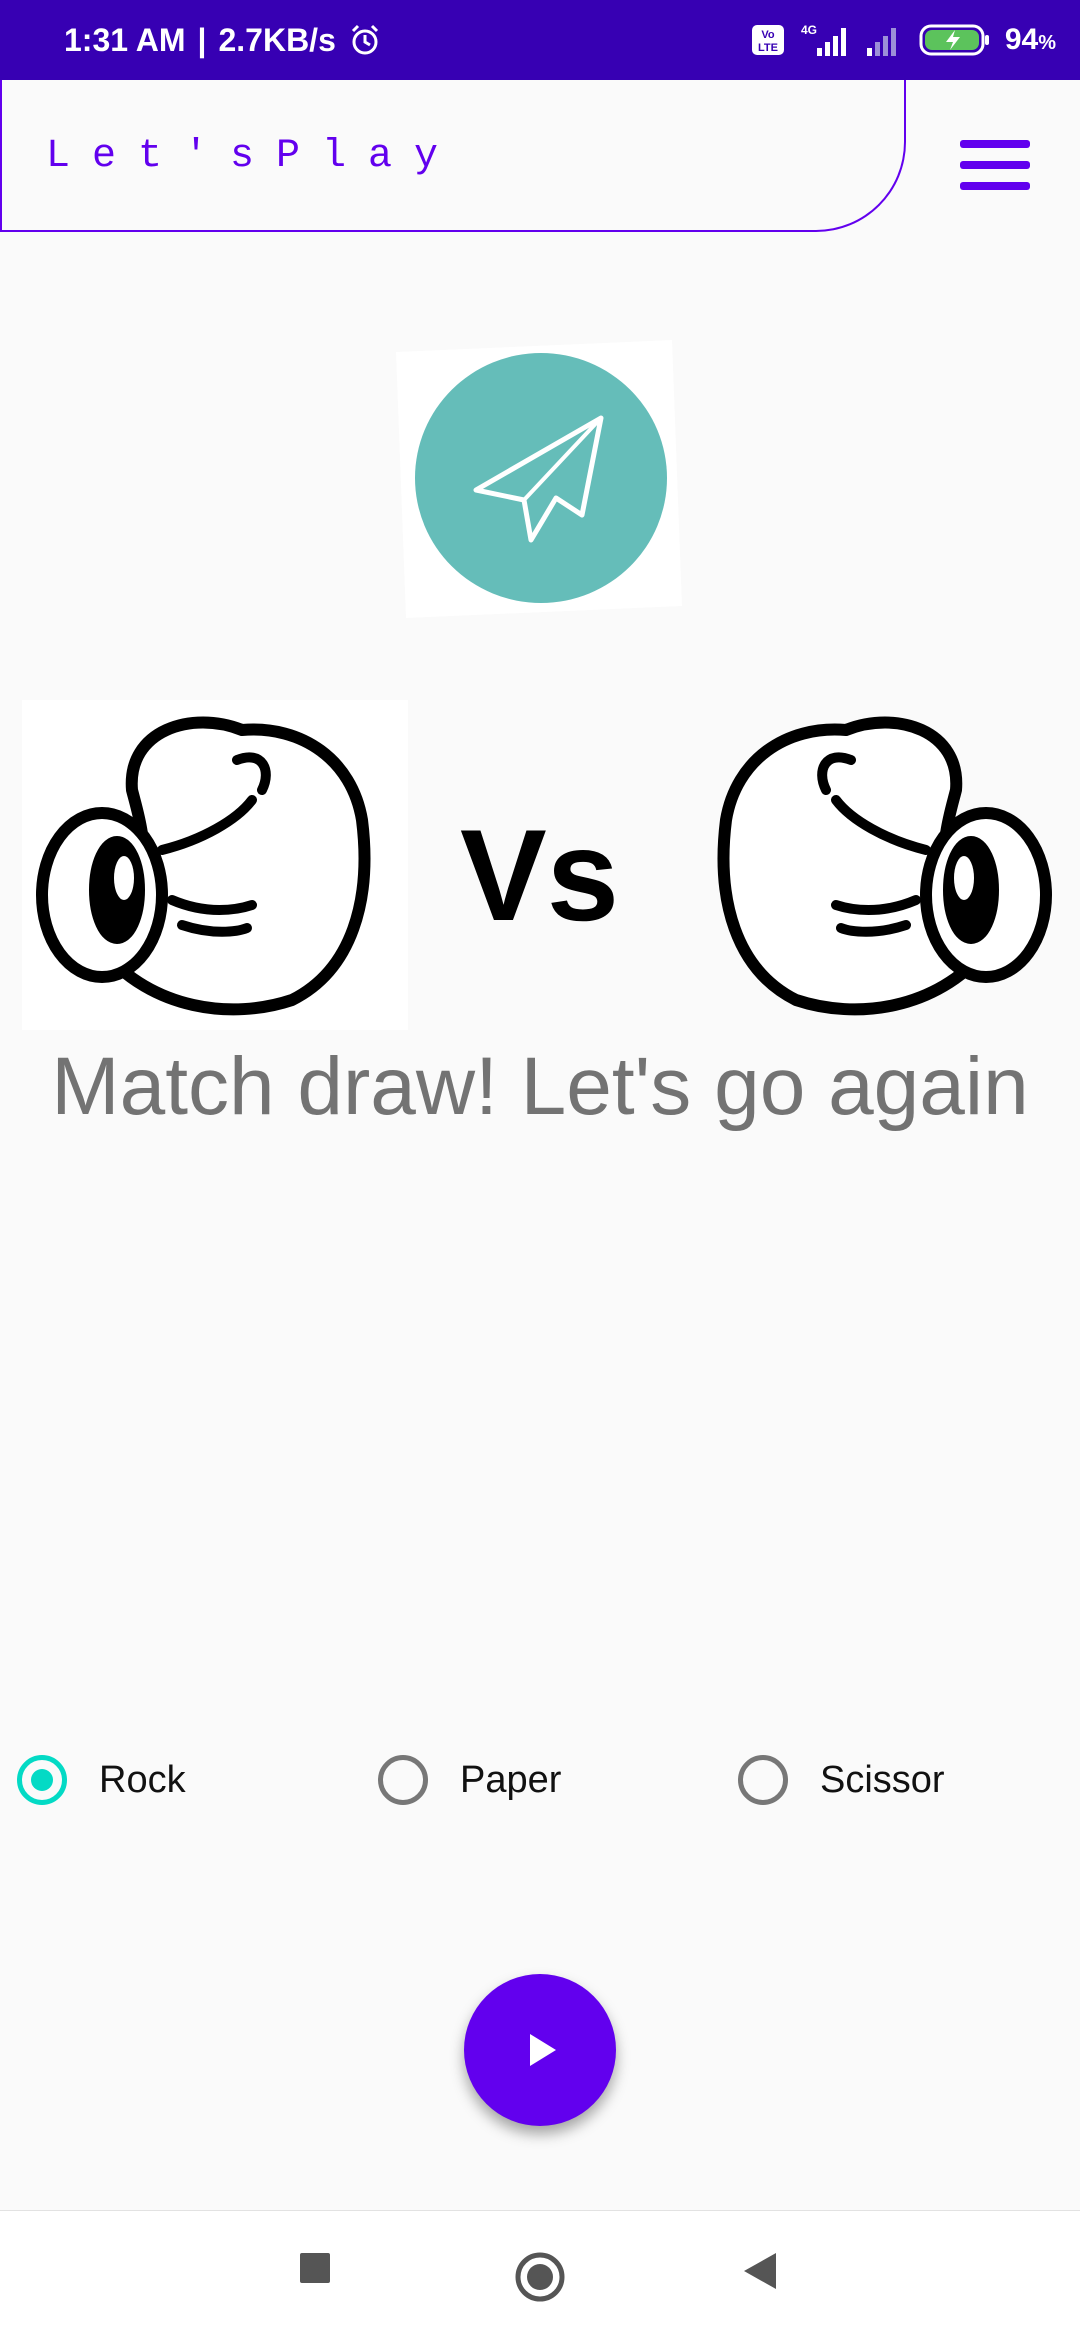 This screenshot has height=2341, width=1080. I want to click on svg-text: 4G, so click(809, 30).